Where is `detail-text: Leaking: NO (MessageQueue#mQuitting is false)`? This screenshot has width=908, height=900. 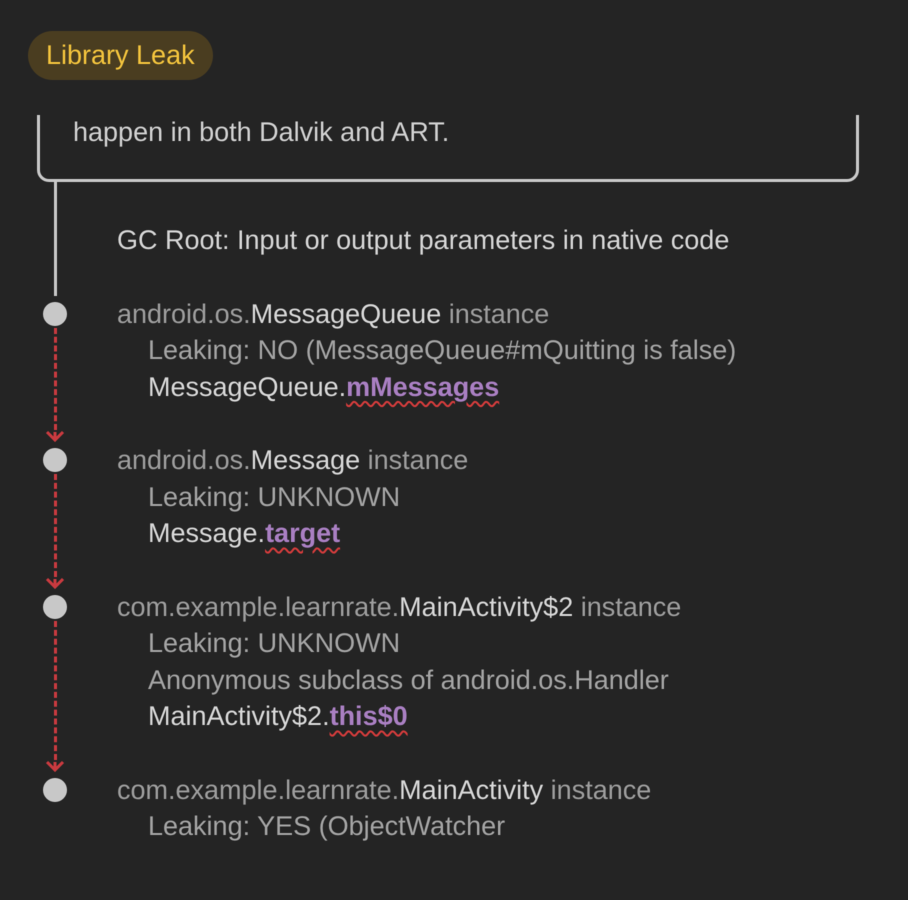 detail-text: Leaking: NO (MessageQueue#mQuitting is false) is located at coordinates (442, 350).